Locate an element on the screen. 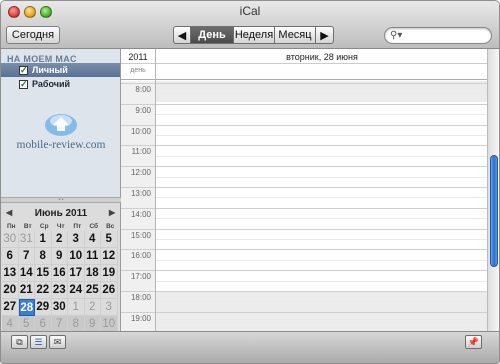 The width and height of the screenshot is (500, 364). mini-day: 21 is located at coordinates (26, 290).